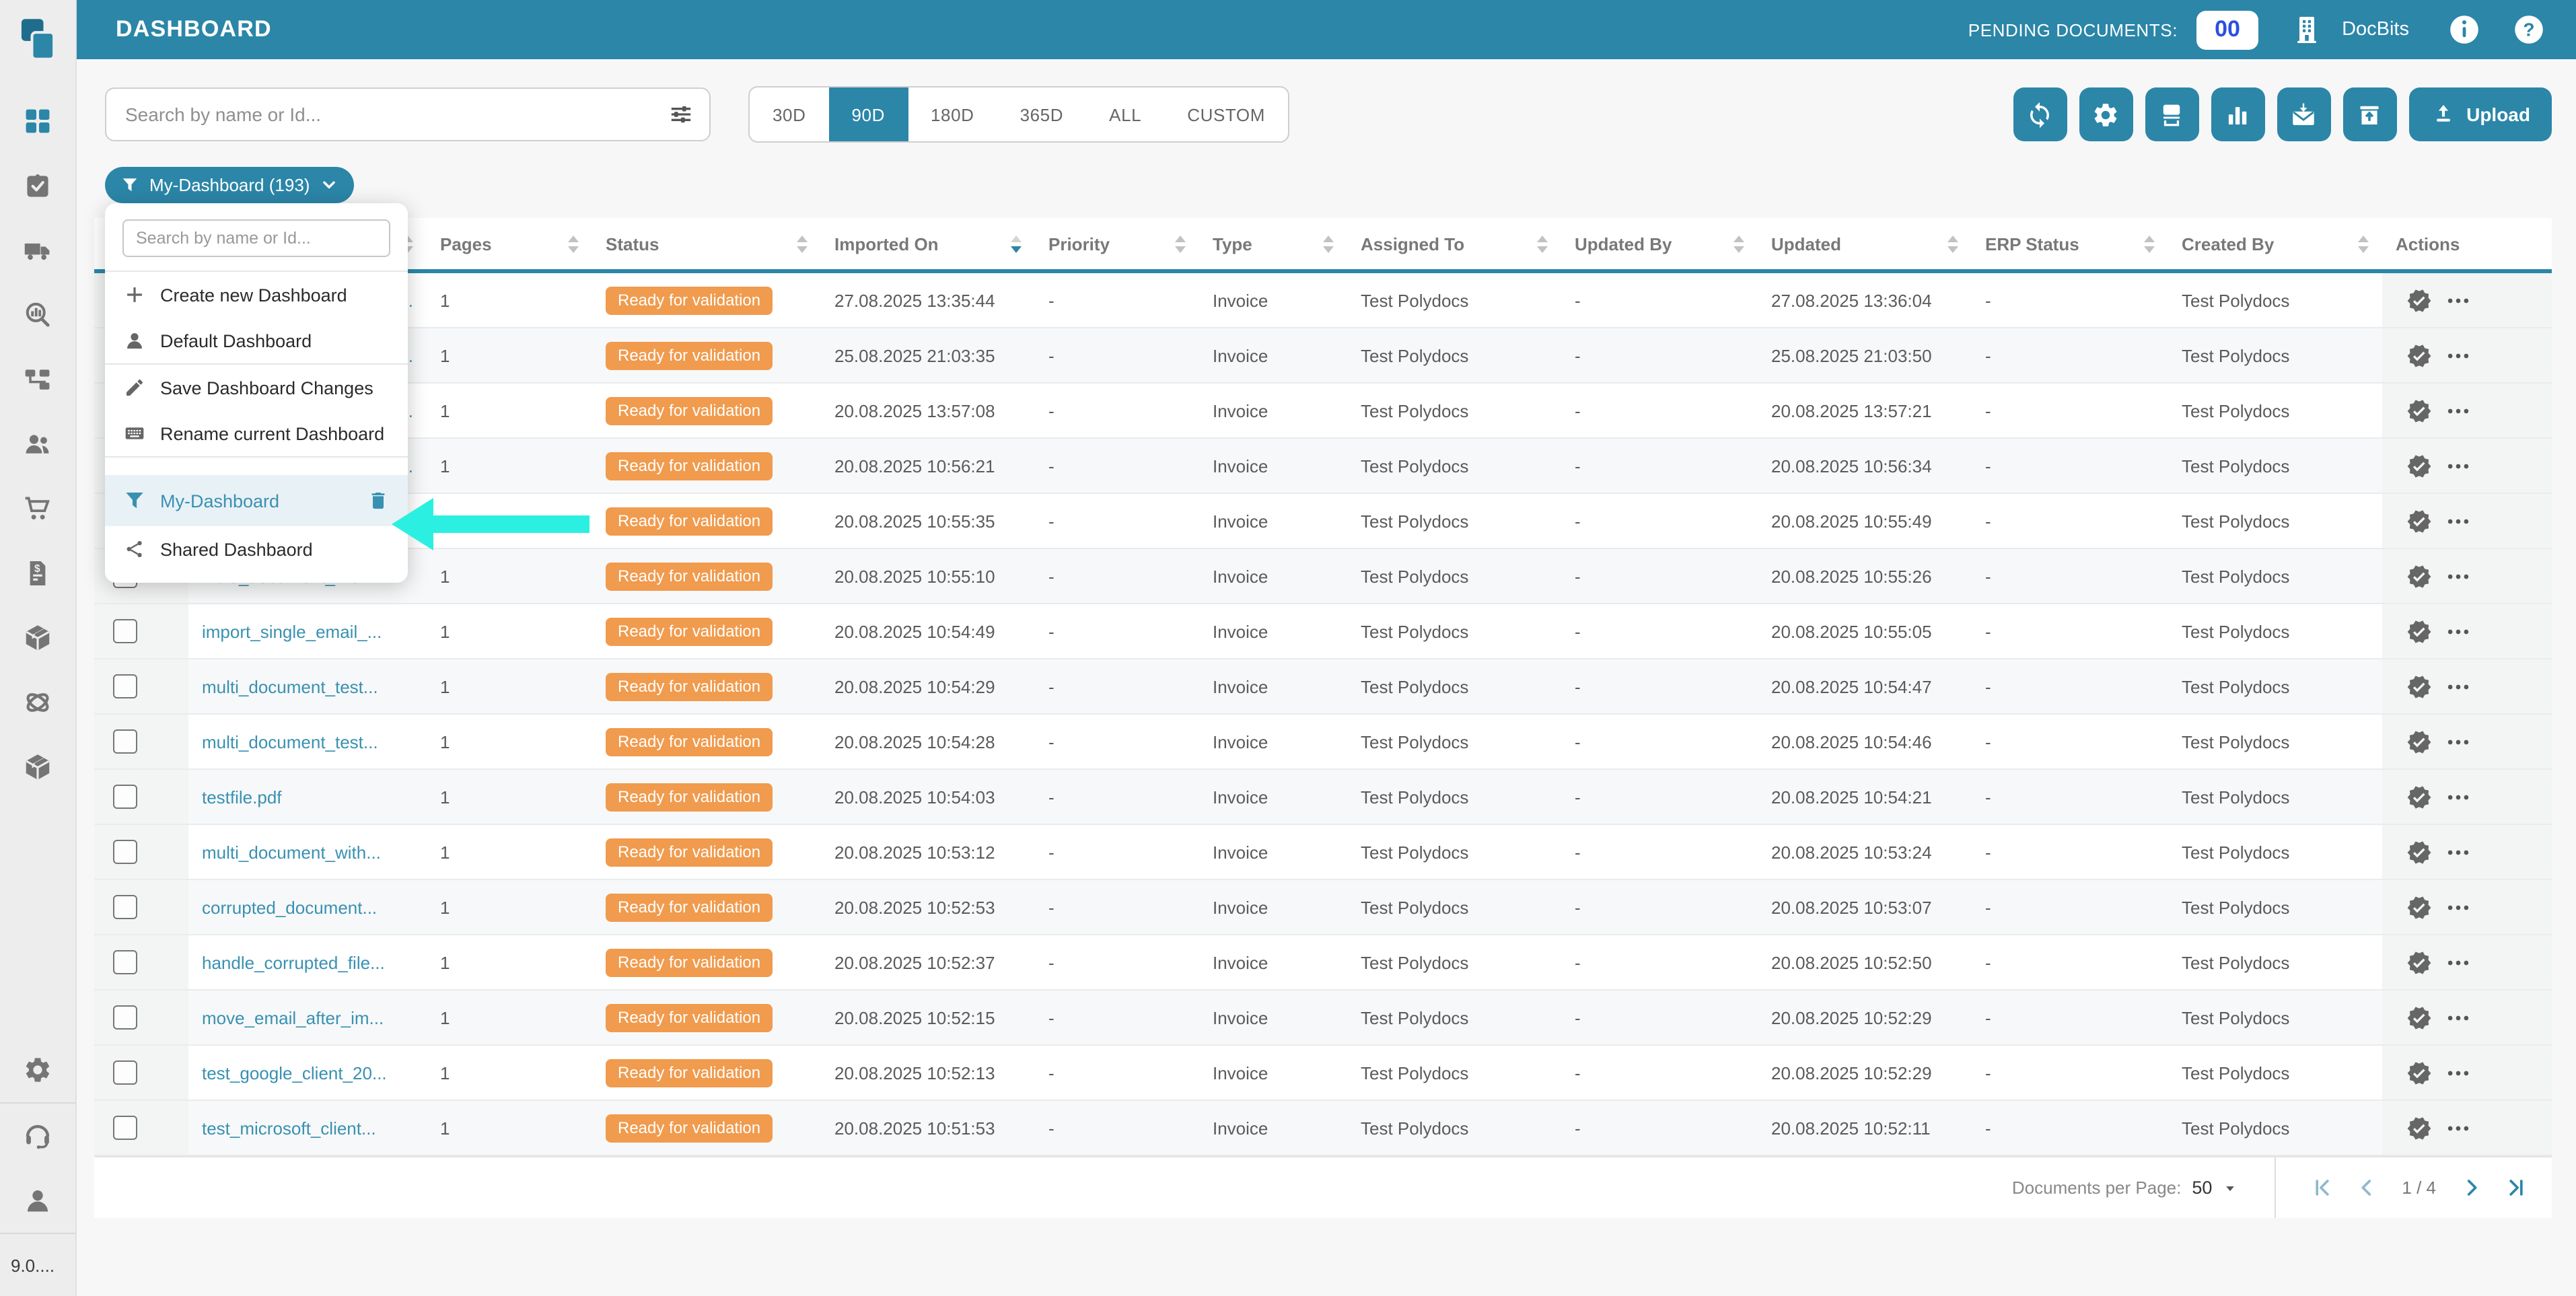 This screenshot has width=2576, height=1296. What do you see at coordinates (868, 114) in the screenshot?
I see `range-button-90d: 90D` at bounding box center [868, 114].